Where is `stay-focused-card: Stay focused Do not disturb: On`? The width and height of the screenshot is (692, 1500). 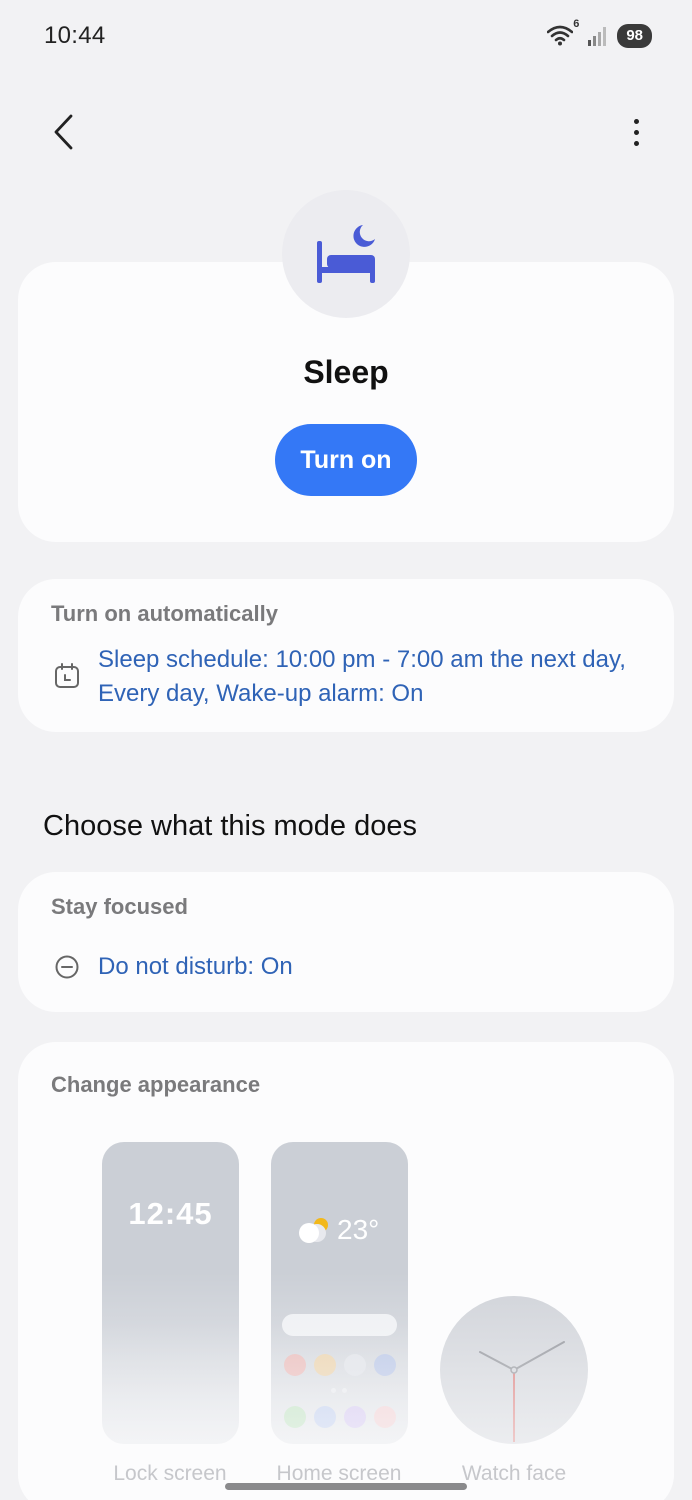 stay-focused-card: Stay focused Do not disturb: On is located at coordinates (346, 942).